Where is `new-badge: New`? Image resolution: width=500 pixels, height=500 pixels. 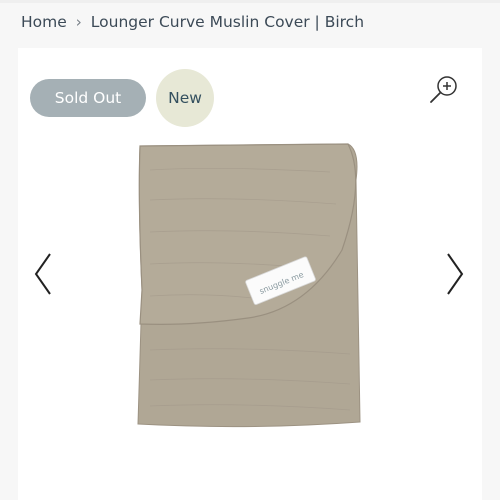 new-badge: New is located at coordinates (185, 98).